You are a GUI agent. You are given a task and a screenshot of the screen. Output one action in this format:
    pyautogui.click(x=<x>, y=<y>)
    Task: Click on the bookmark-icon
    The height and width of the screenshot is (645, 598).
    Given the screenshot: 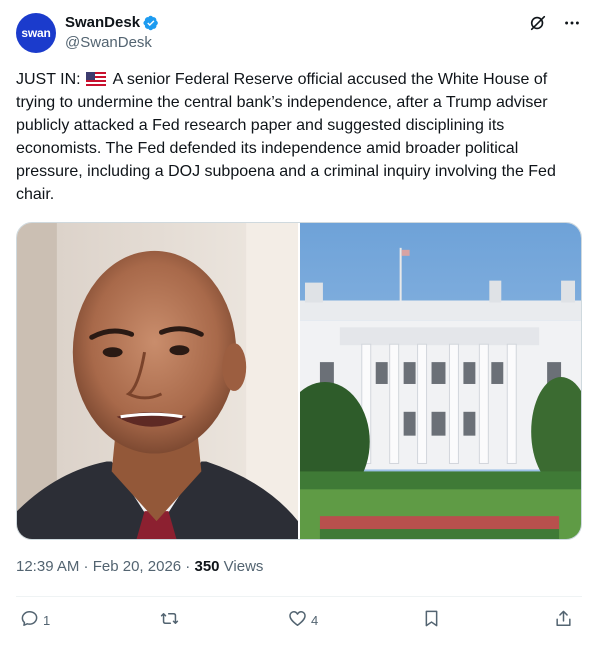 What is the action you would take?
    pyautogui.click(x=431, y=620)
    